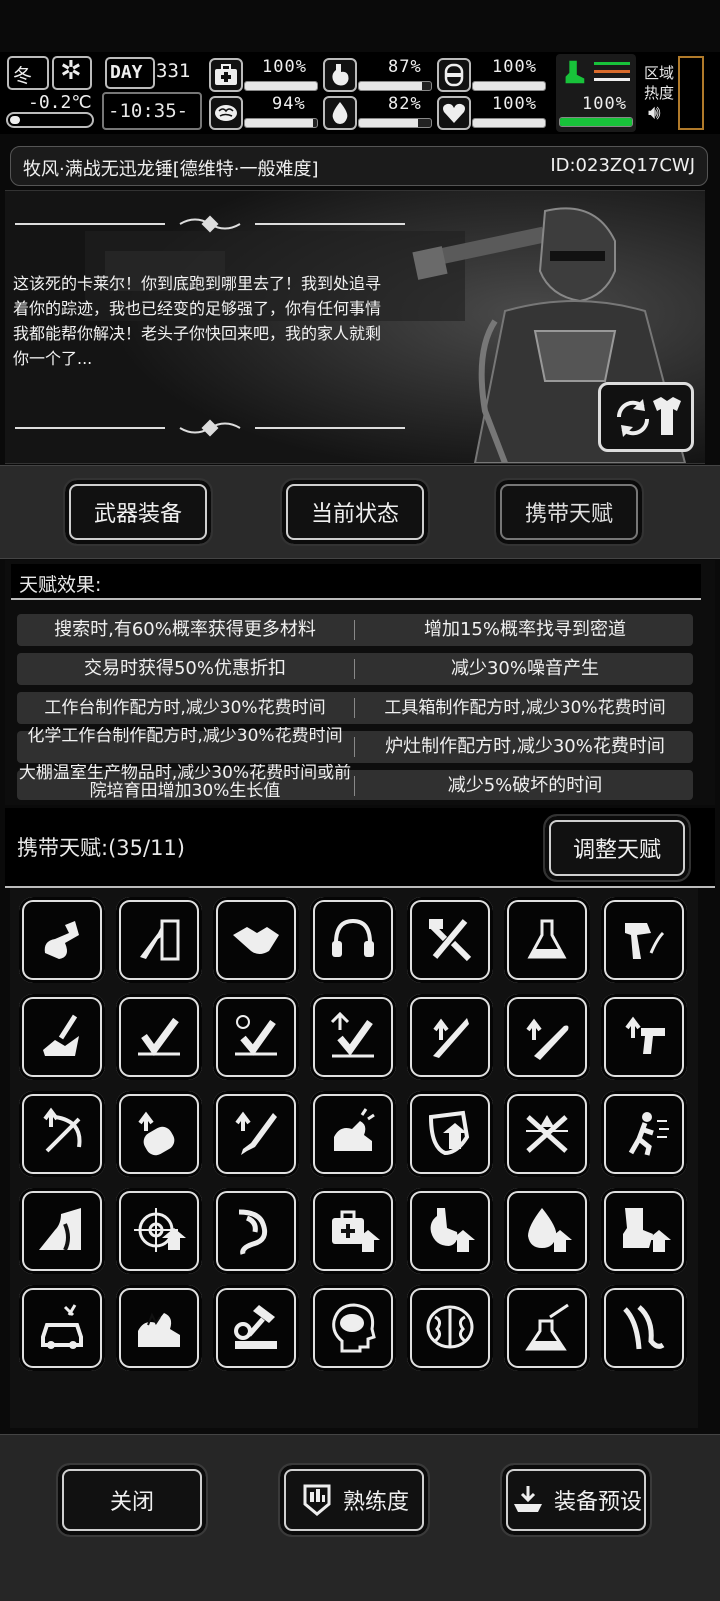 The height and width of the screenshot is (1601, 720). I want to click on equipment-preset-button: 装备预设, so click(576, 1500).